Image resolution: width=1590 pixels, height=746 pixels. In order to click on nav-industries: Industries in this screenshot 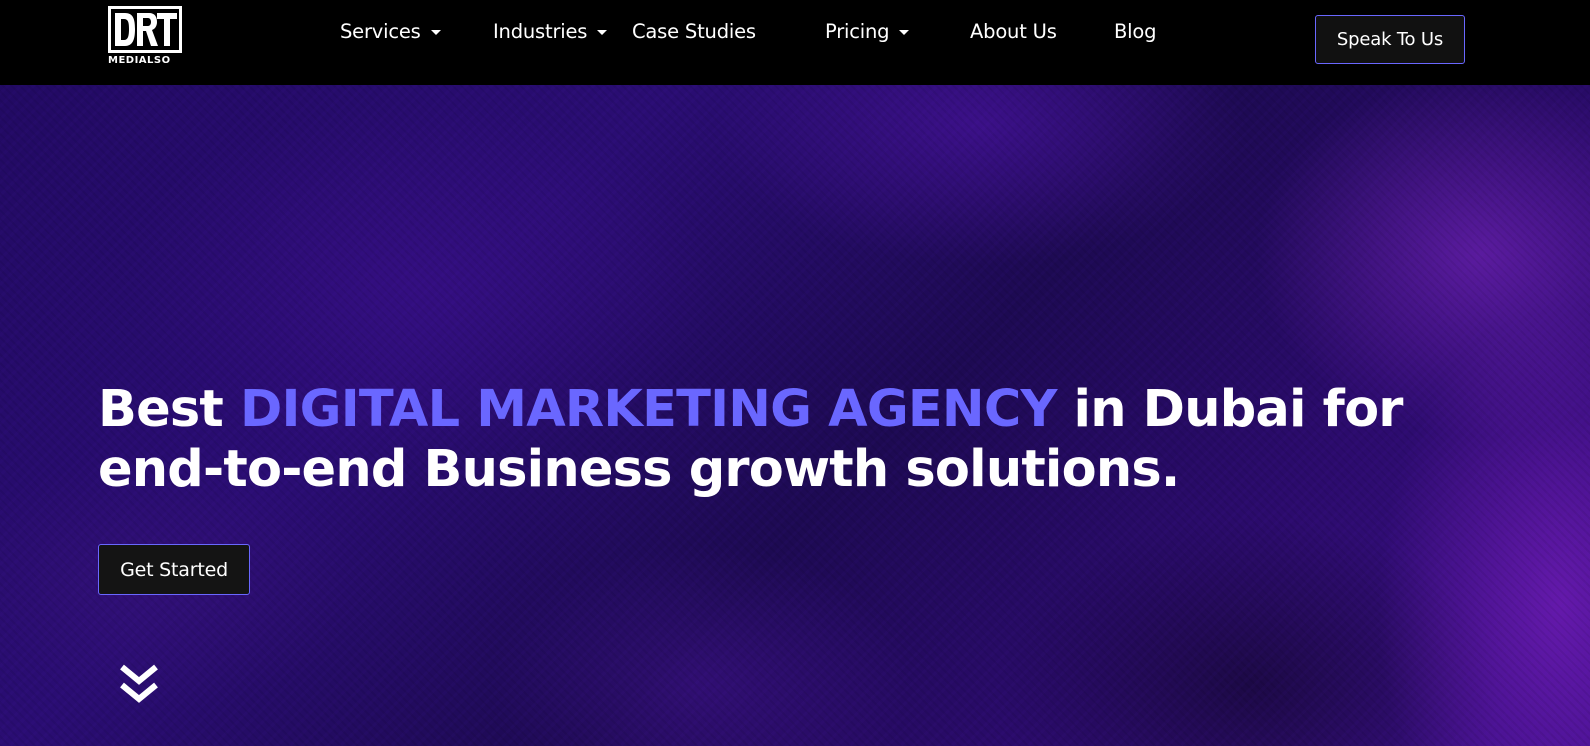, I will do `click(550, 31)`.